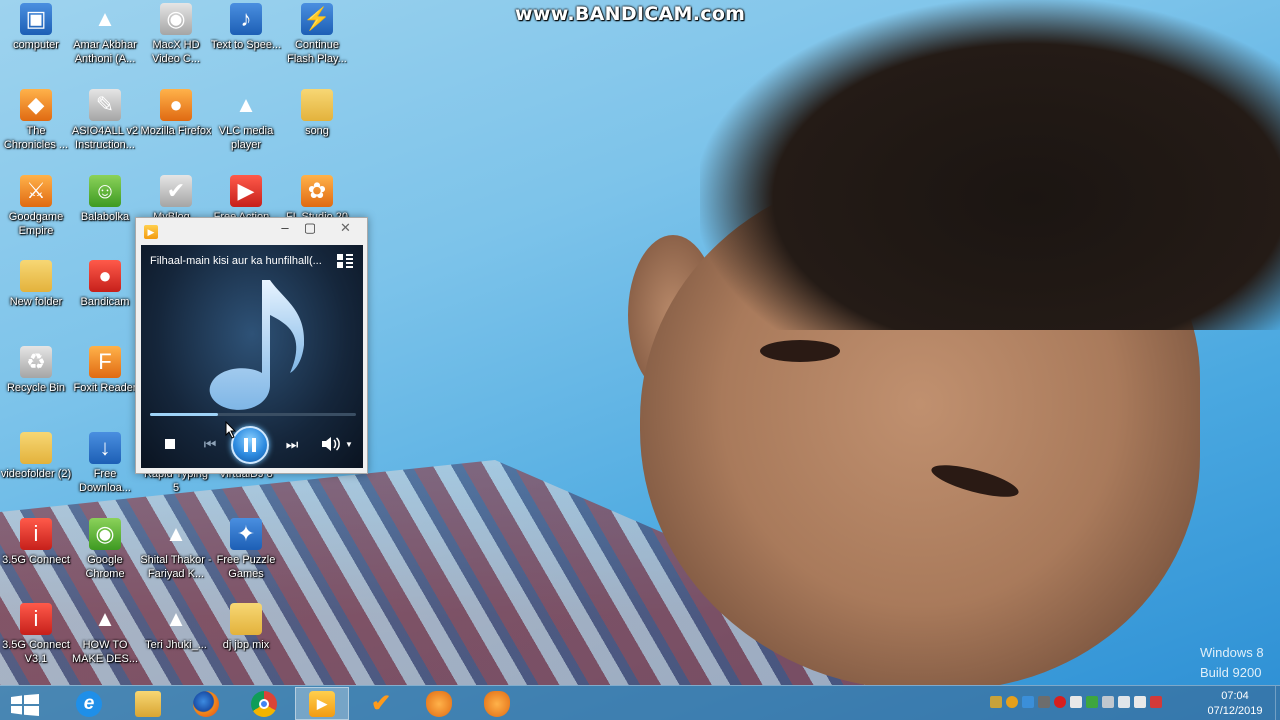 The height and width of the screenshot is (720, 1280). I want to click on desktop-icon-label: Recycle Bin, so click(36, 388).